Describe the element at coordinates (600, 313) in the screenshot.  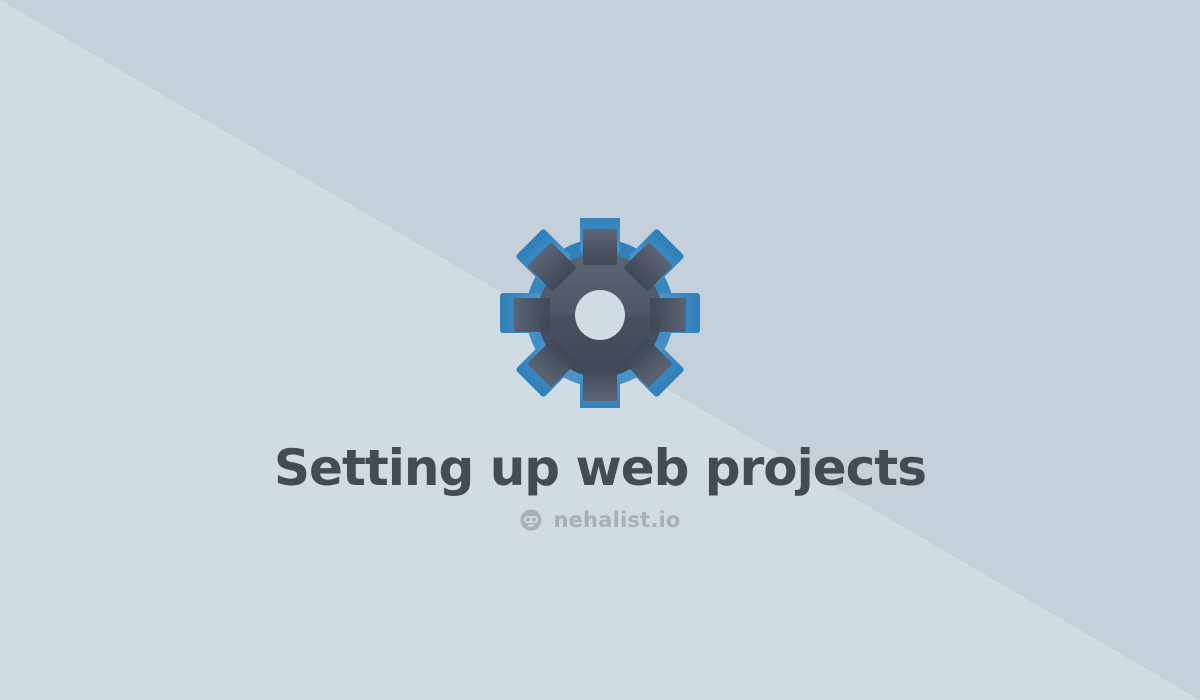
I see `gear-icon` at that location.